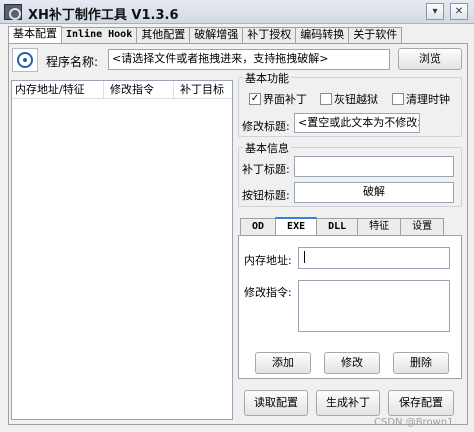 Image resolution: width=474 pixels, height=432 pixels. I want to click on tab-crack-enhance: 破解增强, so click(216, 35).